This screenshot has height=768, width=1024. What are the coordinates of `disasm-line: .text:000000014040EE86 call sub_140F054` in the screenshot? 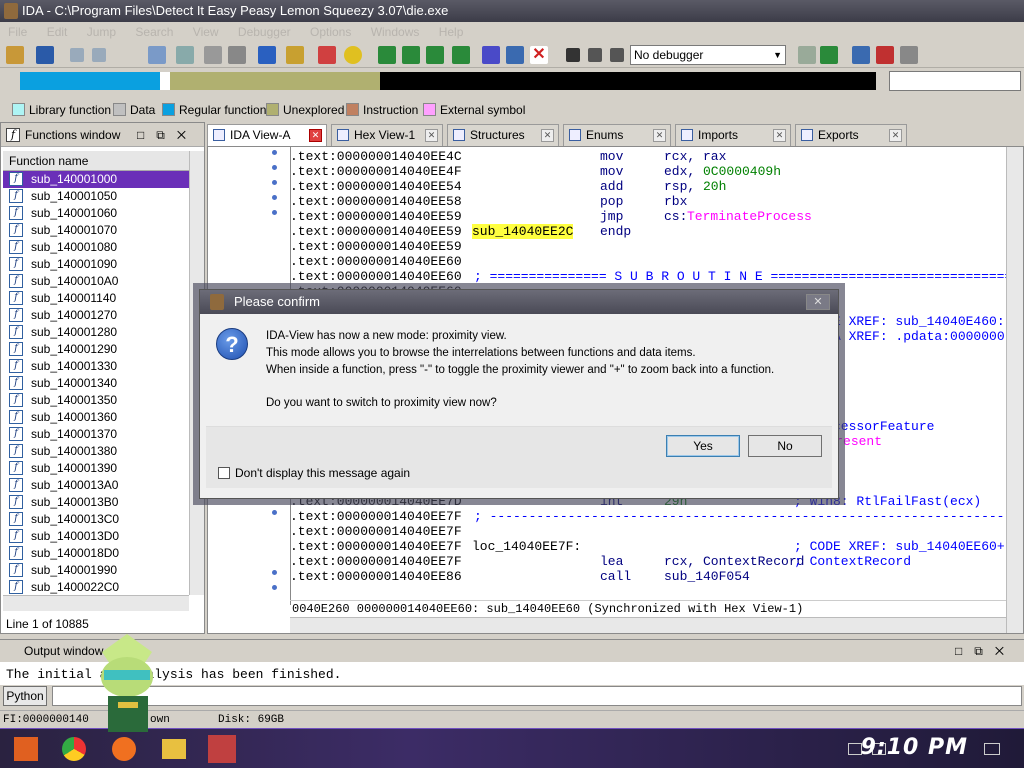 It's located at (648, 576).